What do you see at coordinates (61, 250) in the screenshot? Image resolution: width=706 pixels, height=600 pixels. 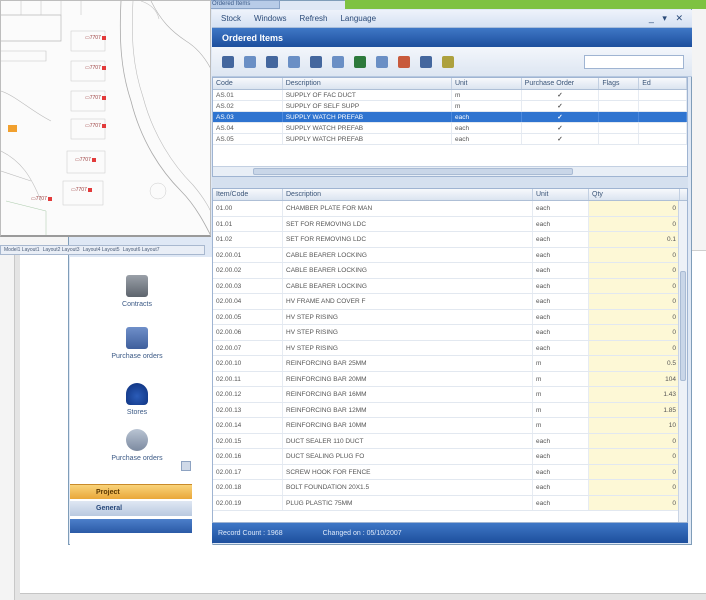 I see `layout-tab: Layout2 Layout3` at bounding box center [61, 250].